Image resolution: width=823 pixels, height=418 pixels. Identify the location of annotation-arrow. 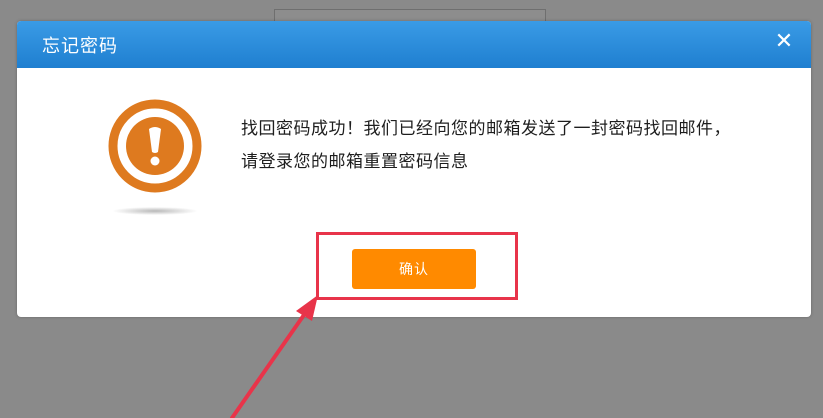
(274, 356).